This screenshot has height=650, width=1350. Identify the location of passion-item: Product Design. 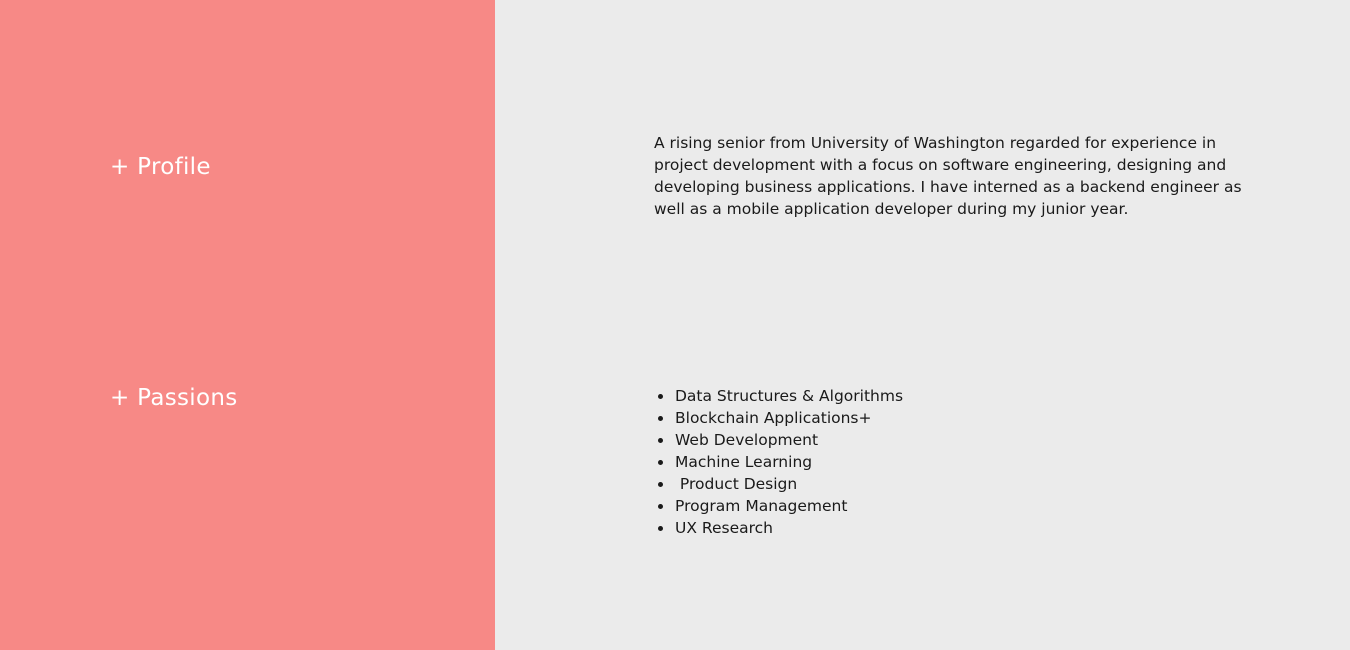
(778, 484).